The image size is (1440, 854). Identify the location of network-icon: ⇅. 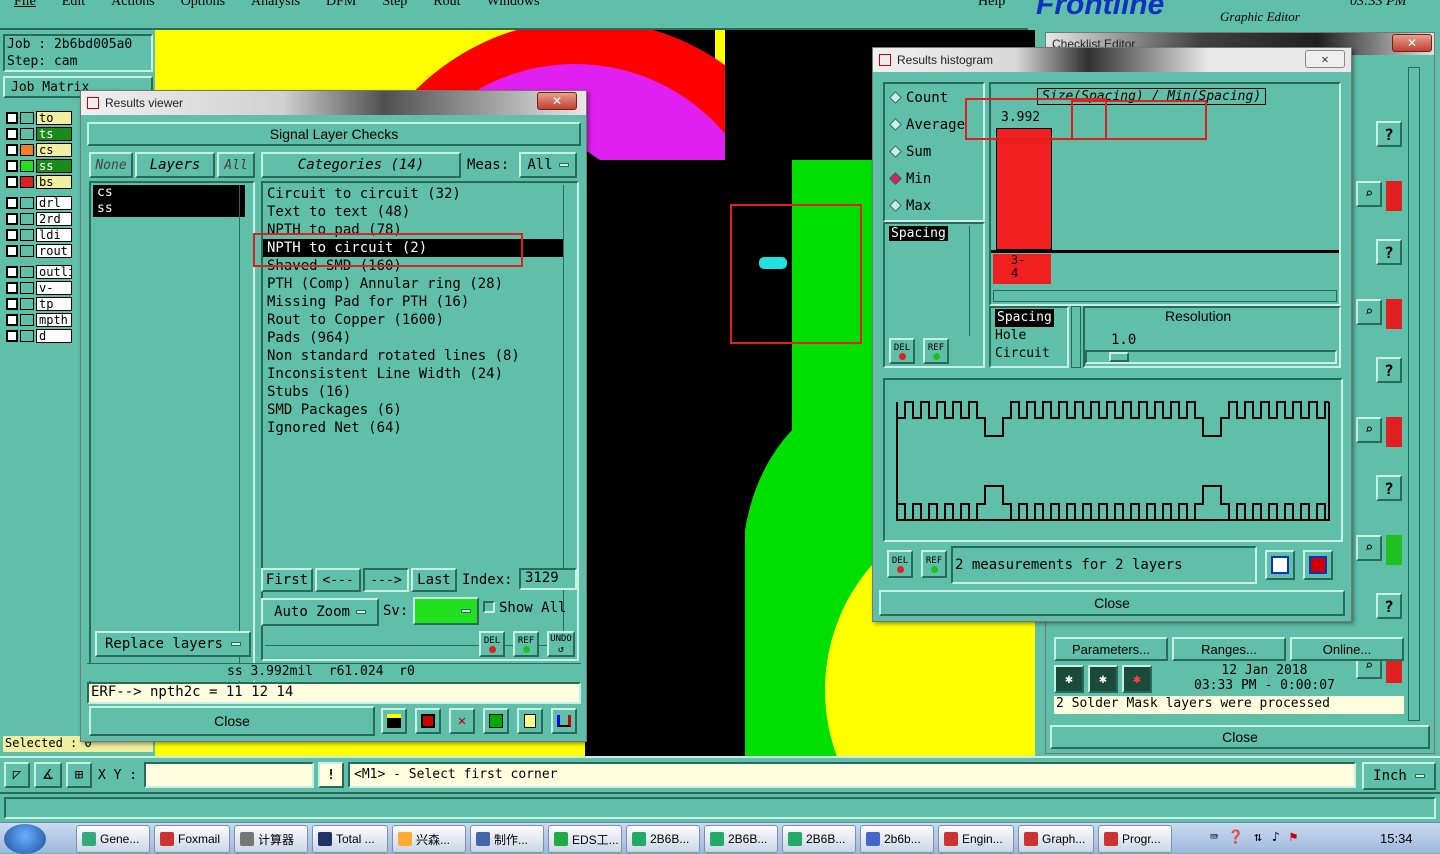
(1258, 837).